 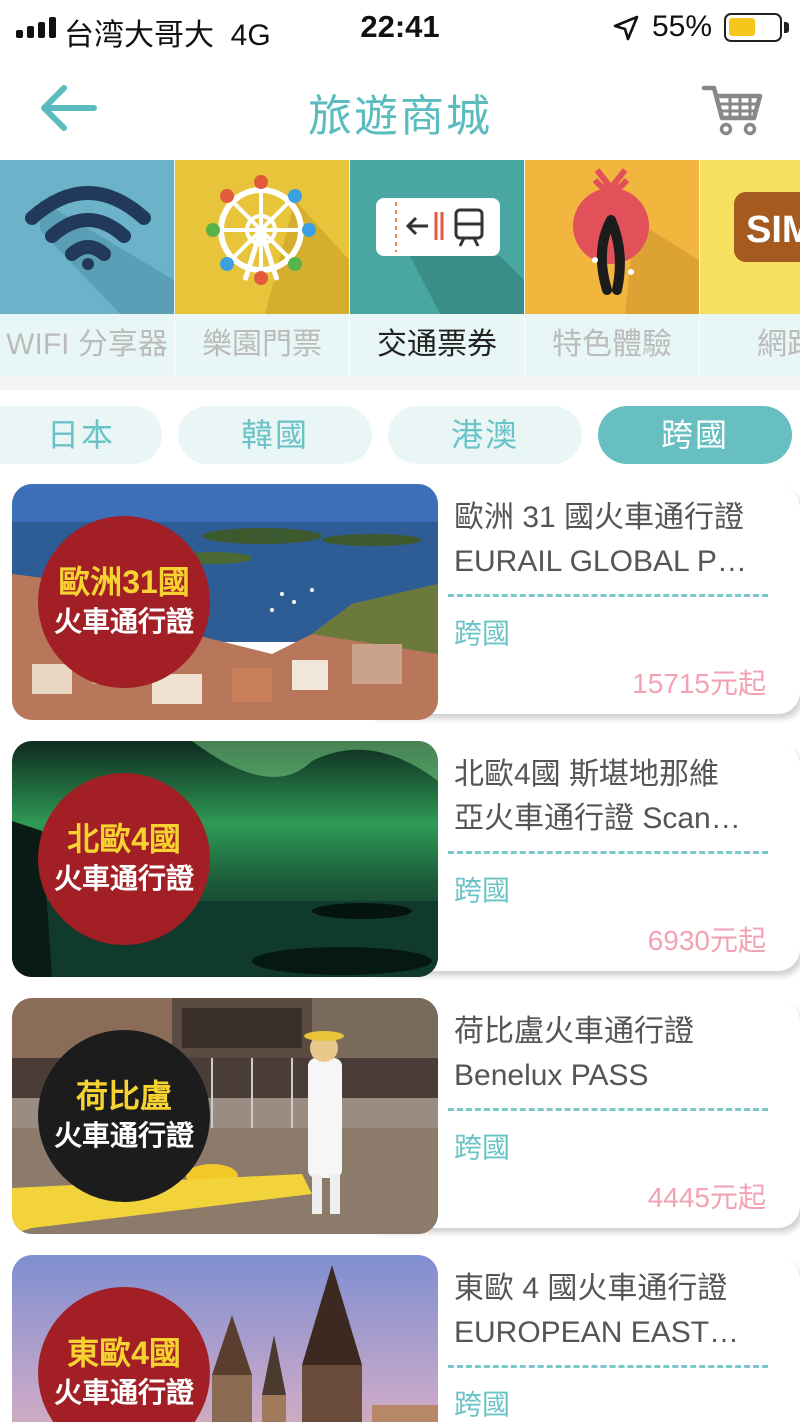 I want to click on section-divider, so click(x=400, y=383).